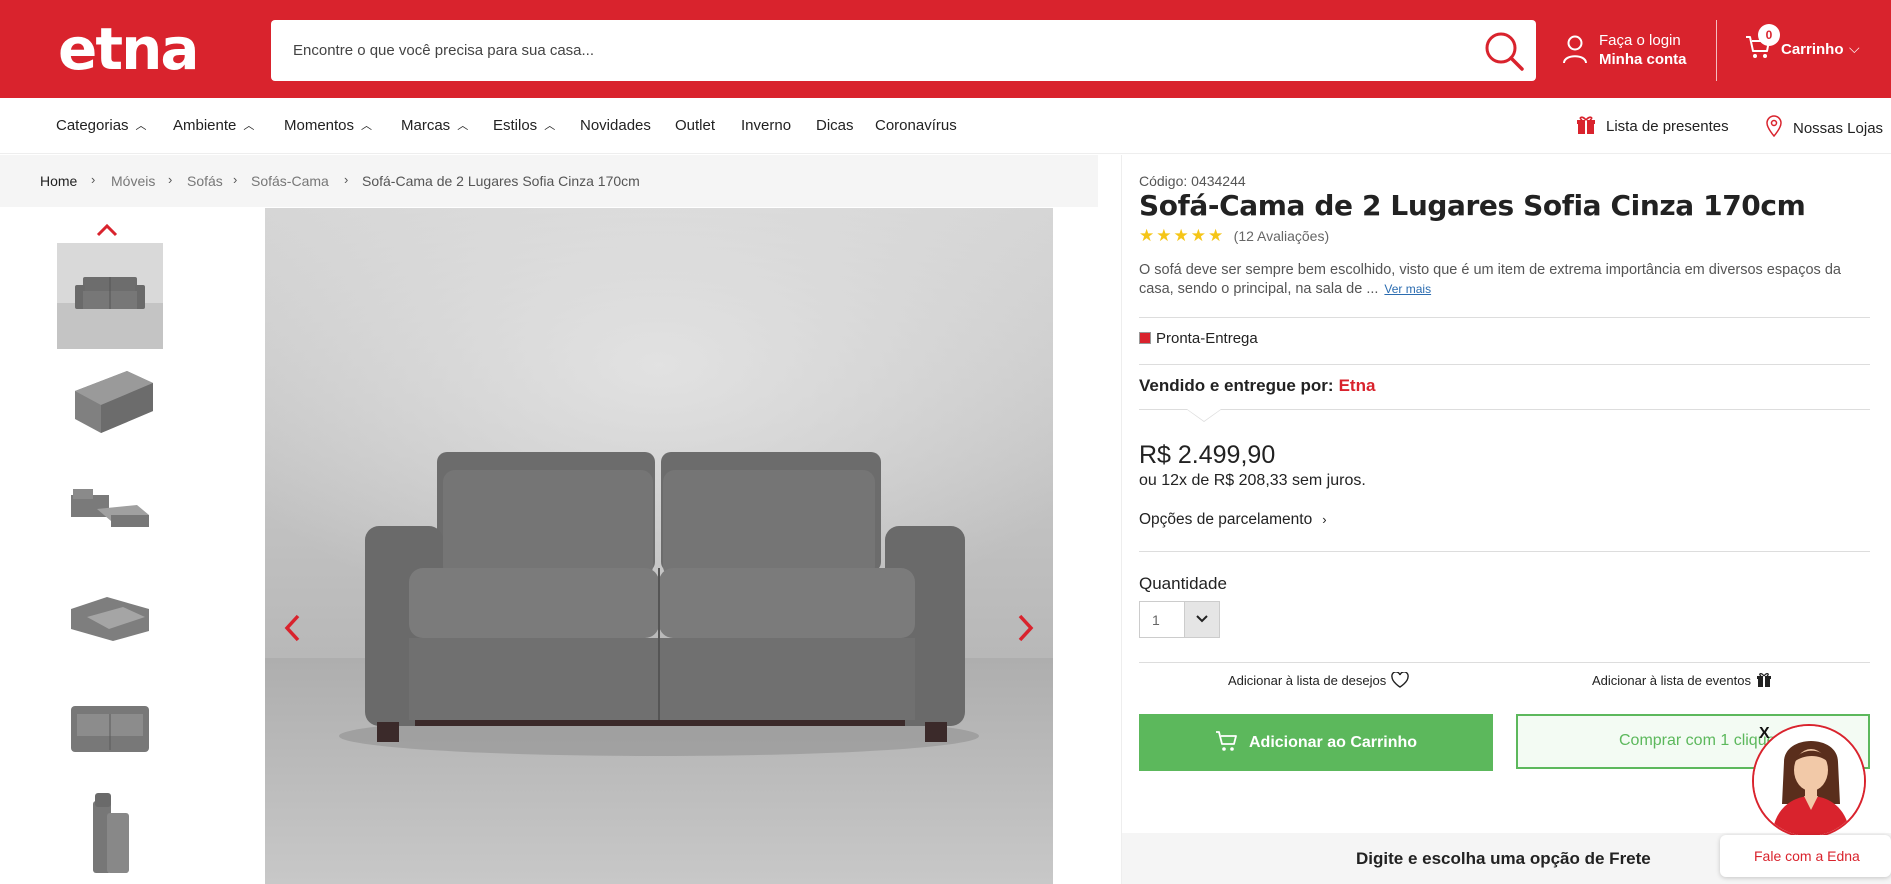 The height and width of the screenshot is (884, 1891). What do you see at coordinates (1586, 125) in the screenshot?
I see `gift-icon` at bounding box center [1586, 125].